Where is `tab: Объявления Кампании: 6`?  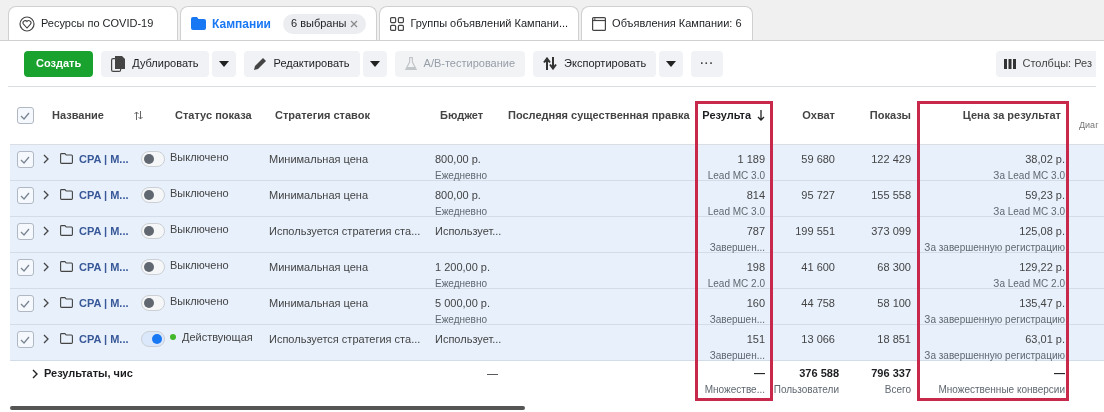
tab: Объявления Кампании: 6 is located at coordinates (667, 23).